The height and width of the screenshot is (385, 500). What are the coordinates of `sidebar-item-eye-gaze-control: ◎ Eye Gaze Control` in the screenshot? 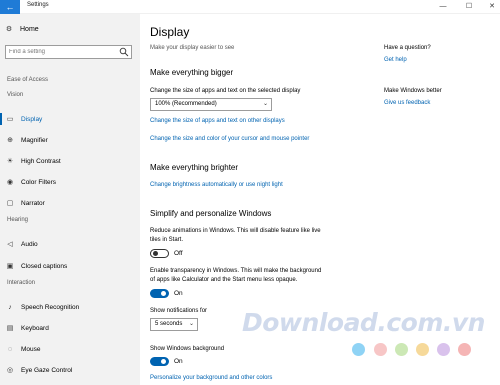 It's located at (70, 370).